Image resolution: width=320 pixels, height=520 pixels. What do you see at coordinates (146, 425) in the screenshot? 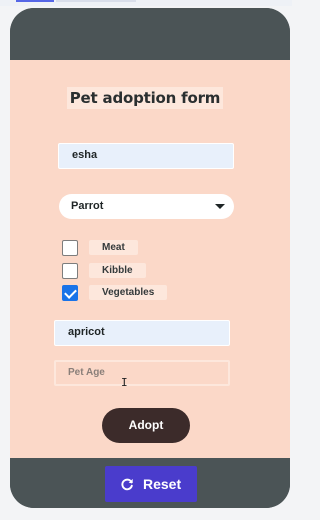
I see `adopt-button: Adopt` at bounding box center [146, 425].